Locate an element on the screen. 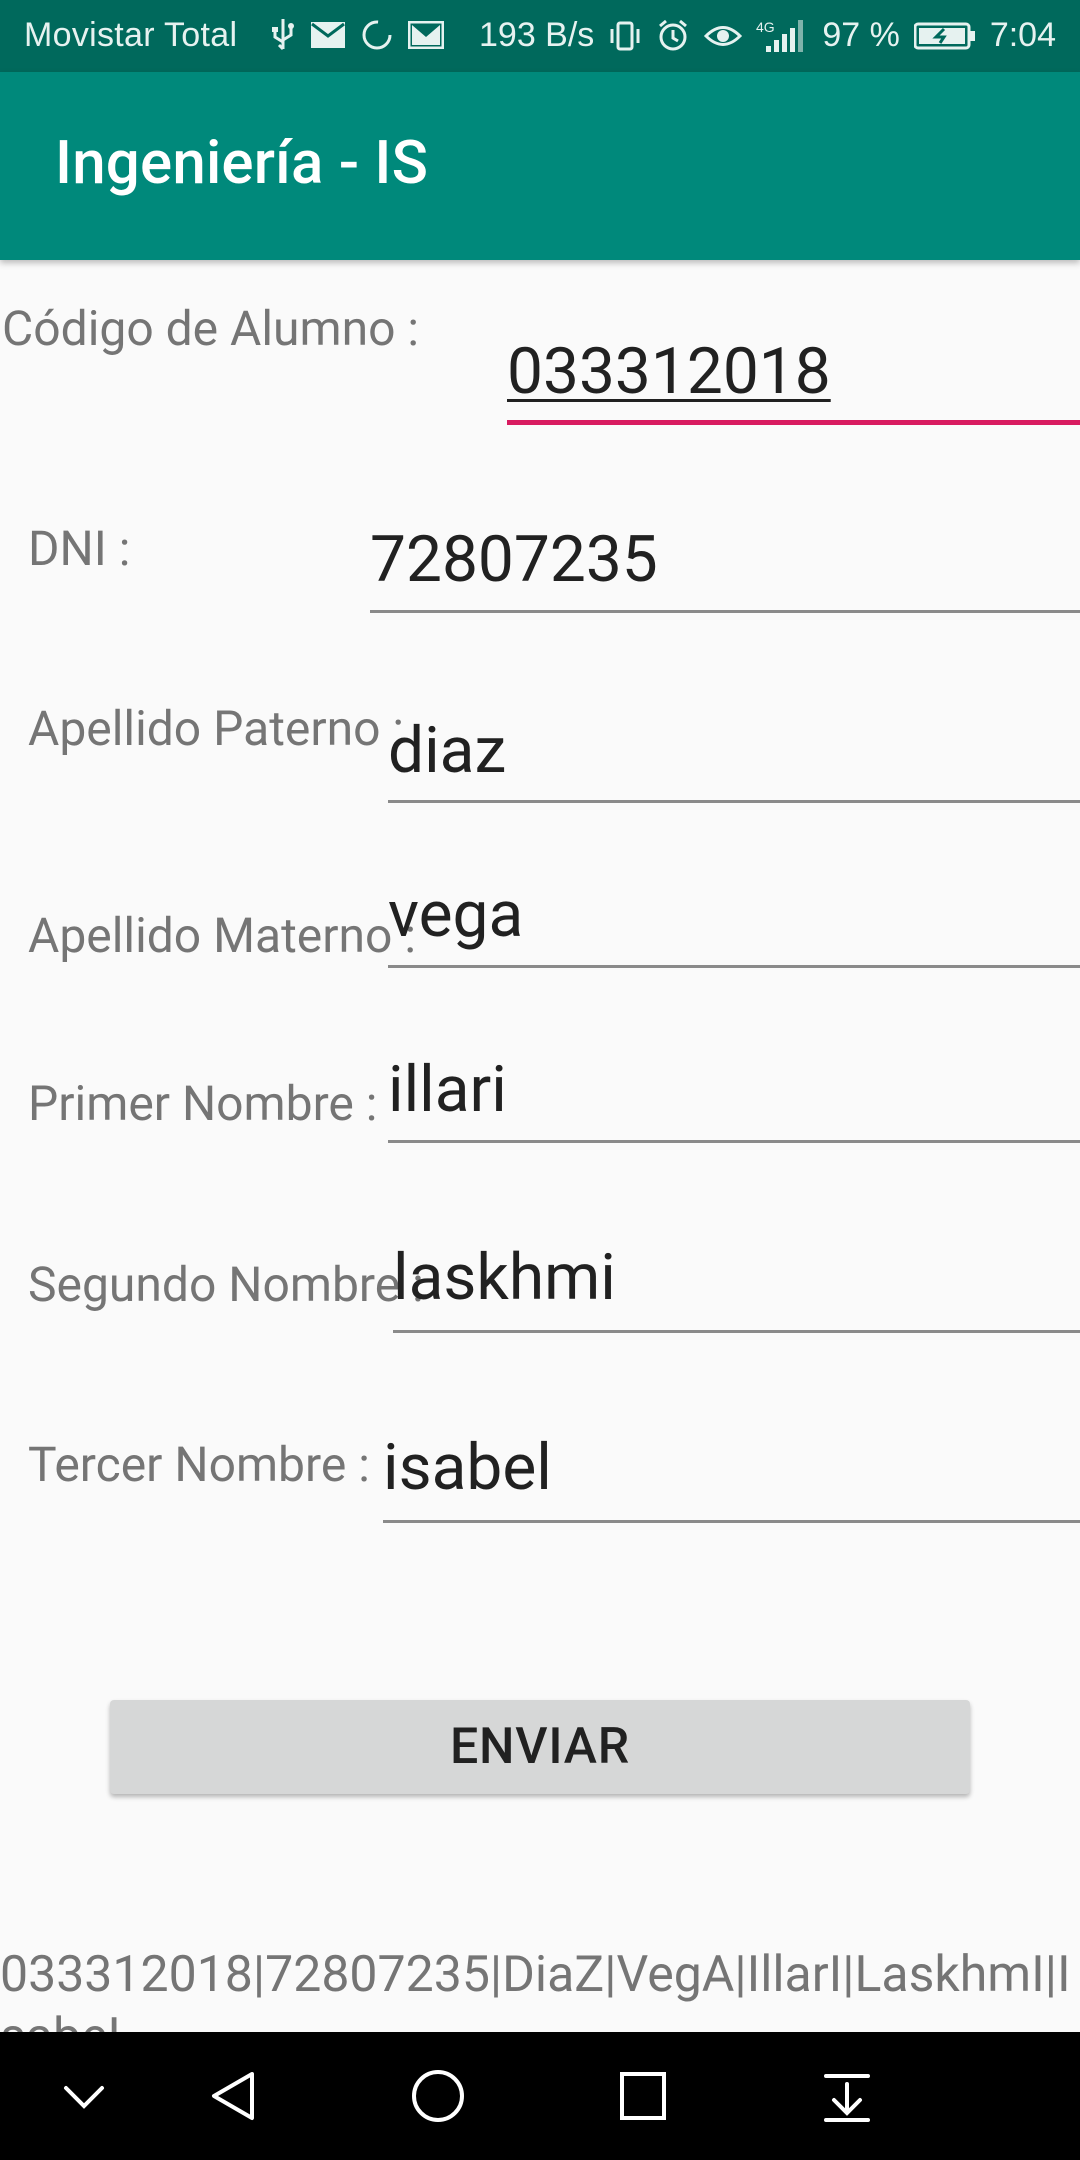 Image resolution: width=1080 pixels, height=2160 pixels. collapse-icon is located at coordinates (84, 2096).